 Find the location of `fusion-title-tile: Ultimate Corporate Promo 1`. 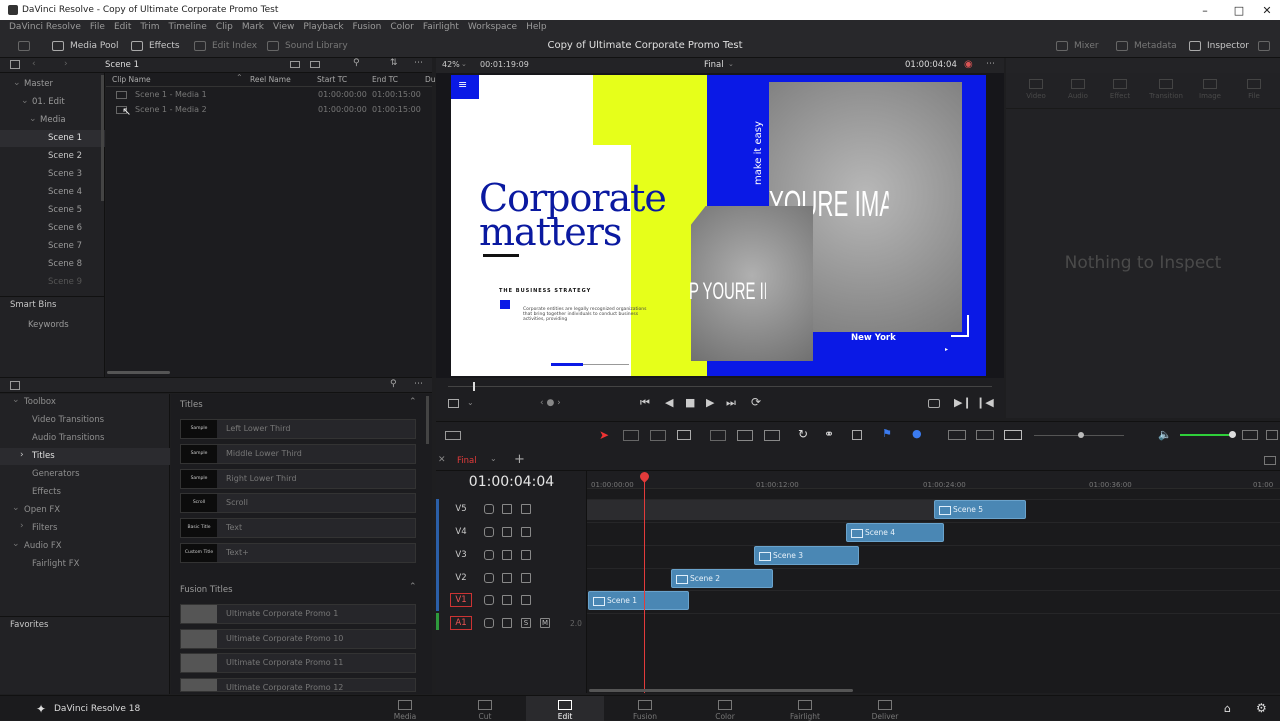

fusion-title-tile: Ultimate Corporate Promo 1 is located at coordinates (298, 614).